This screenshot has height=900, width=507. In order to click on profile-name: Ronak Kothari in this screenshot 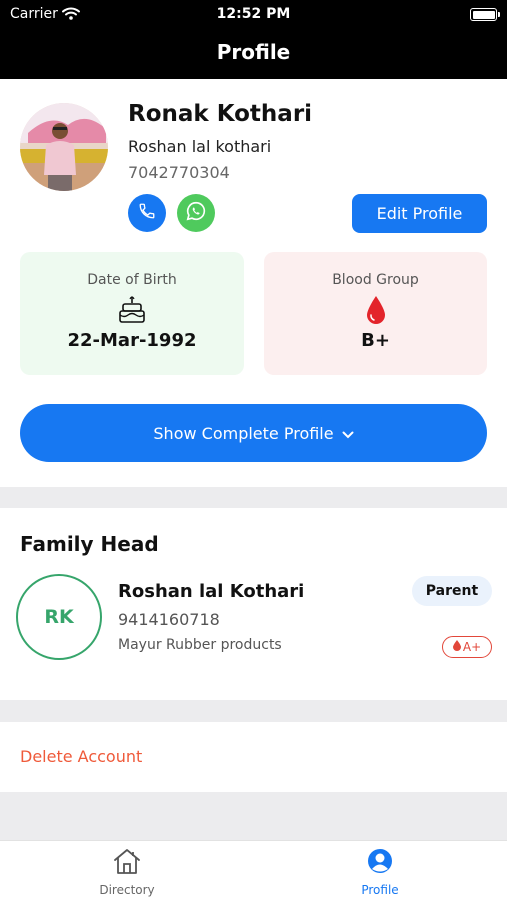, I will do `click(220, 114)`.